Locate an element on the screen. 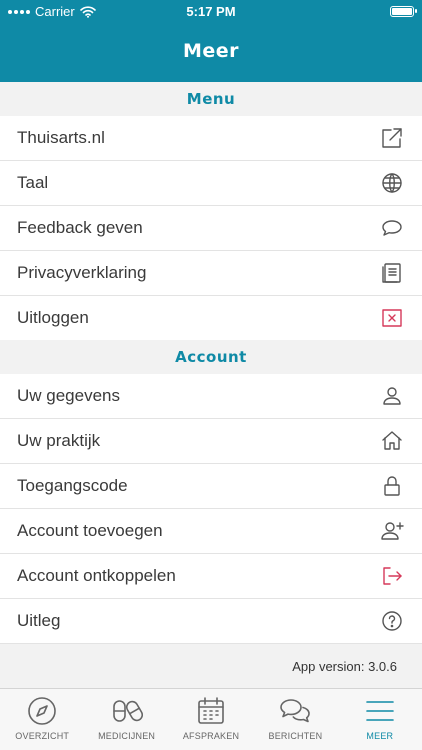  user-icon is located at coordinates (392, 396).